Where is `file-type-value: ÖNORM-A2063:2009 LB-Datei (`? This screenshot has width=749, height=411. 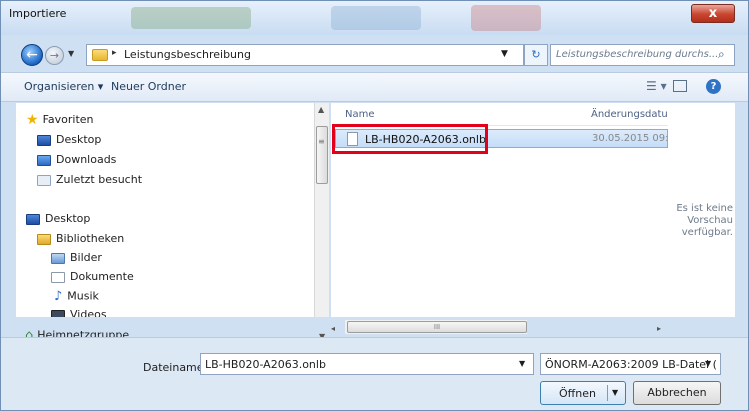
file-type-value: ÖNORM-A2063:2009 LB-Datei ( is located at coordinates (631, 364).